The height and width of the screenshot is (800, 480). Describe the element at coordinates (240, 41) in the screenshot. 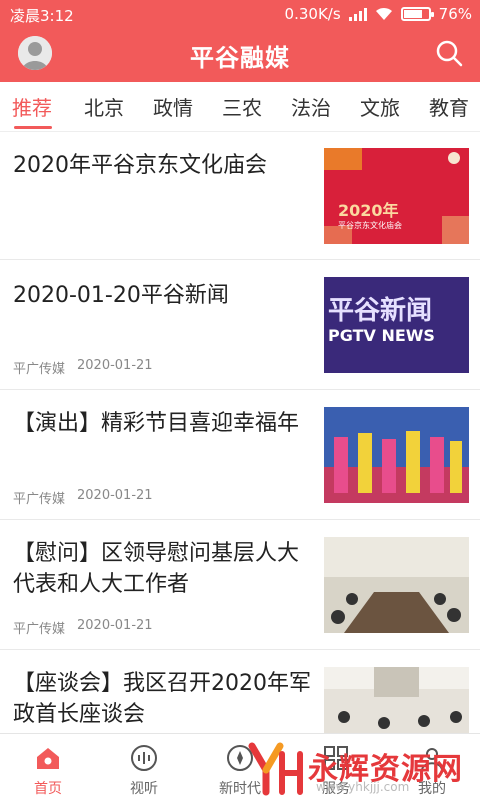

I see `app-header: 凌晨3:12 0.30K/s 76% 平谷融媒` at that location.